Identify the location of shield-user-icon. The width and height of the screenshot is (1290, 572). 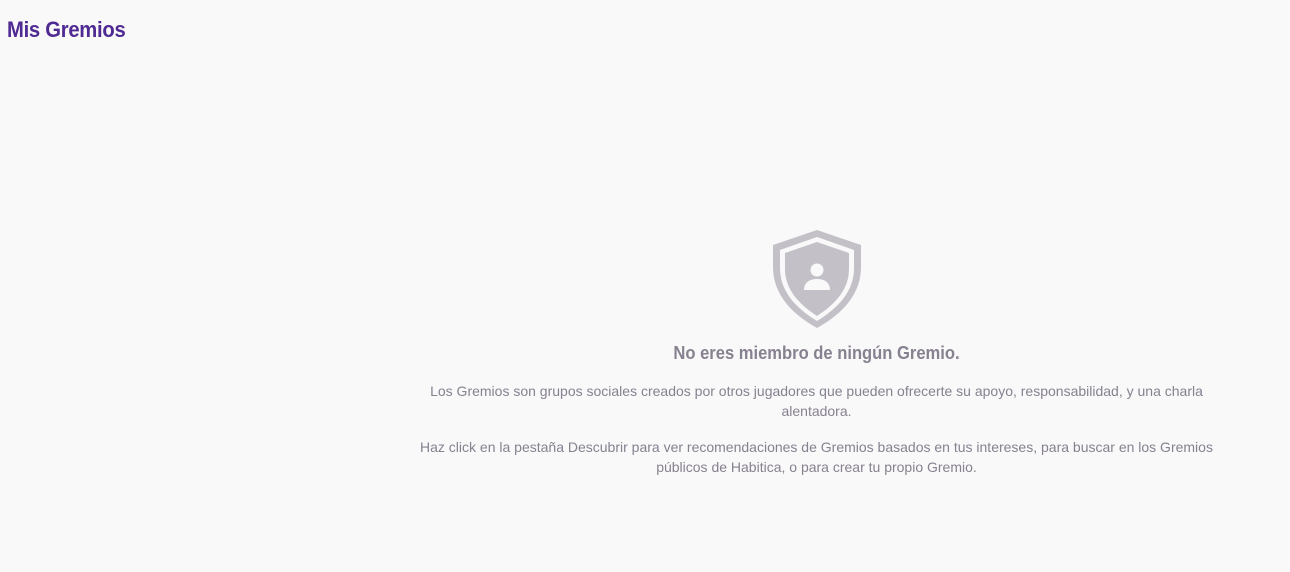
(816, 279).